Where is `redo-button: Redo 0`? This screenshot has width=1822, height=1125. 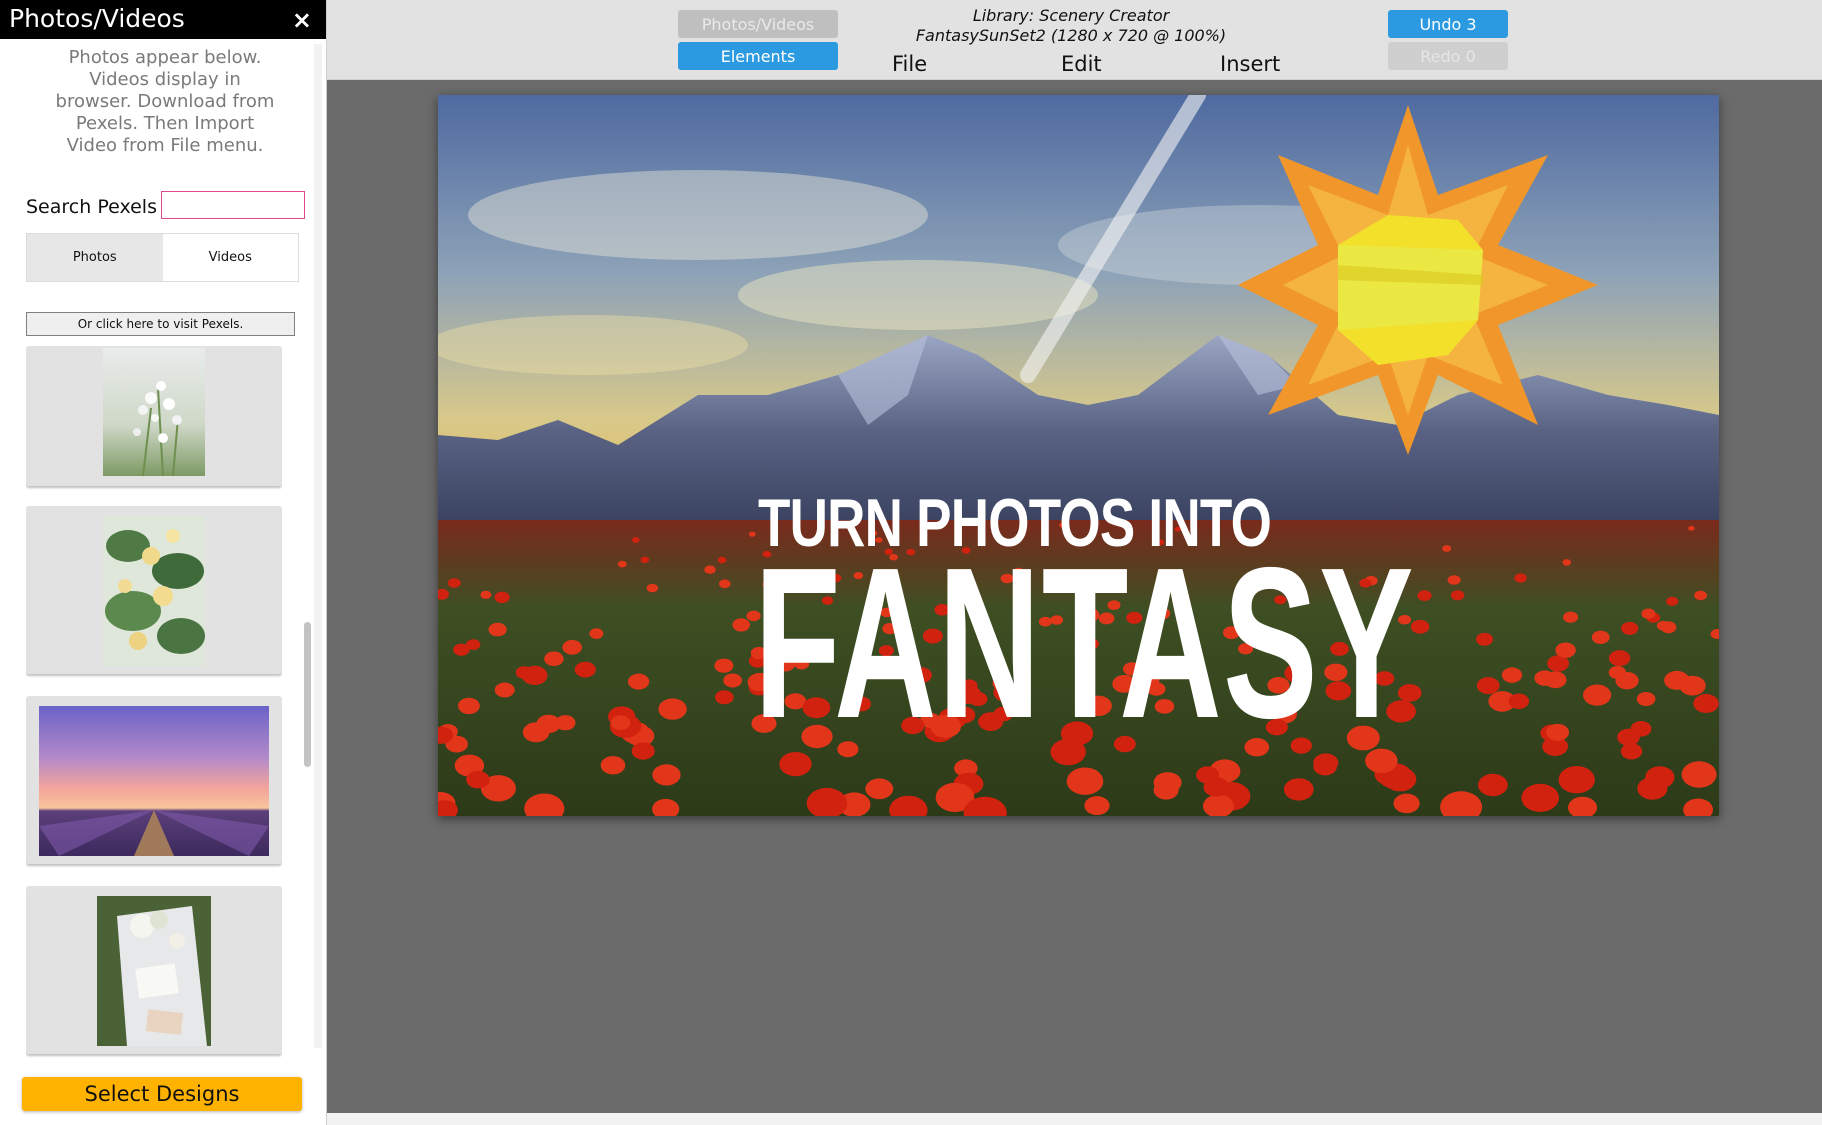
redo-button: Redo 0 is located at coordinates (1448, 56).